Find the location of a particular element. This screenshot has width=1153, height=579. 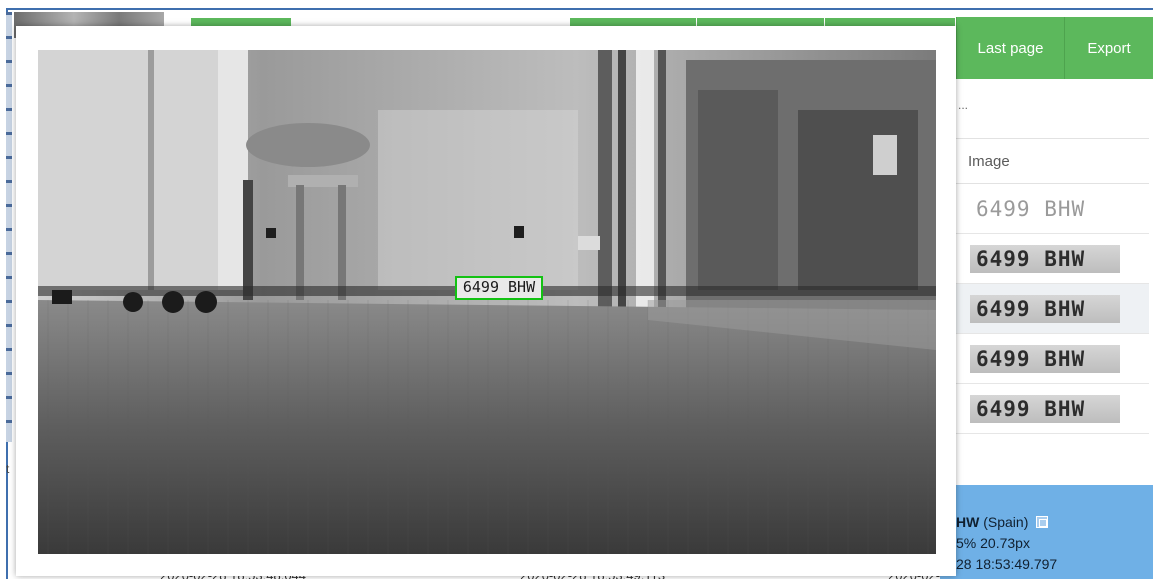

copy-icon is located at coordinates (1042, 522).